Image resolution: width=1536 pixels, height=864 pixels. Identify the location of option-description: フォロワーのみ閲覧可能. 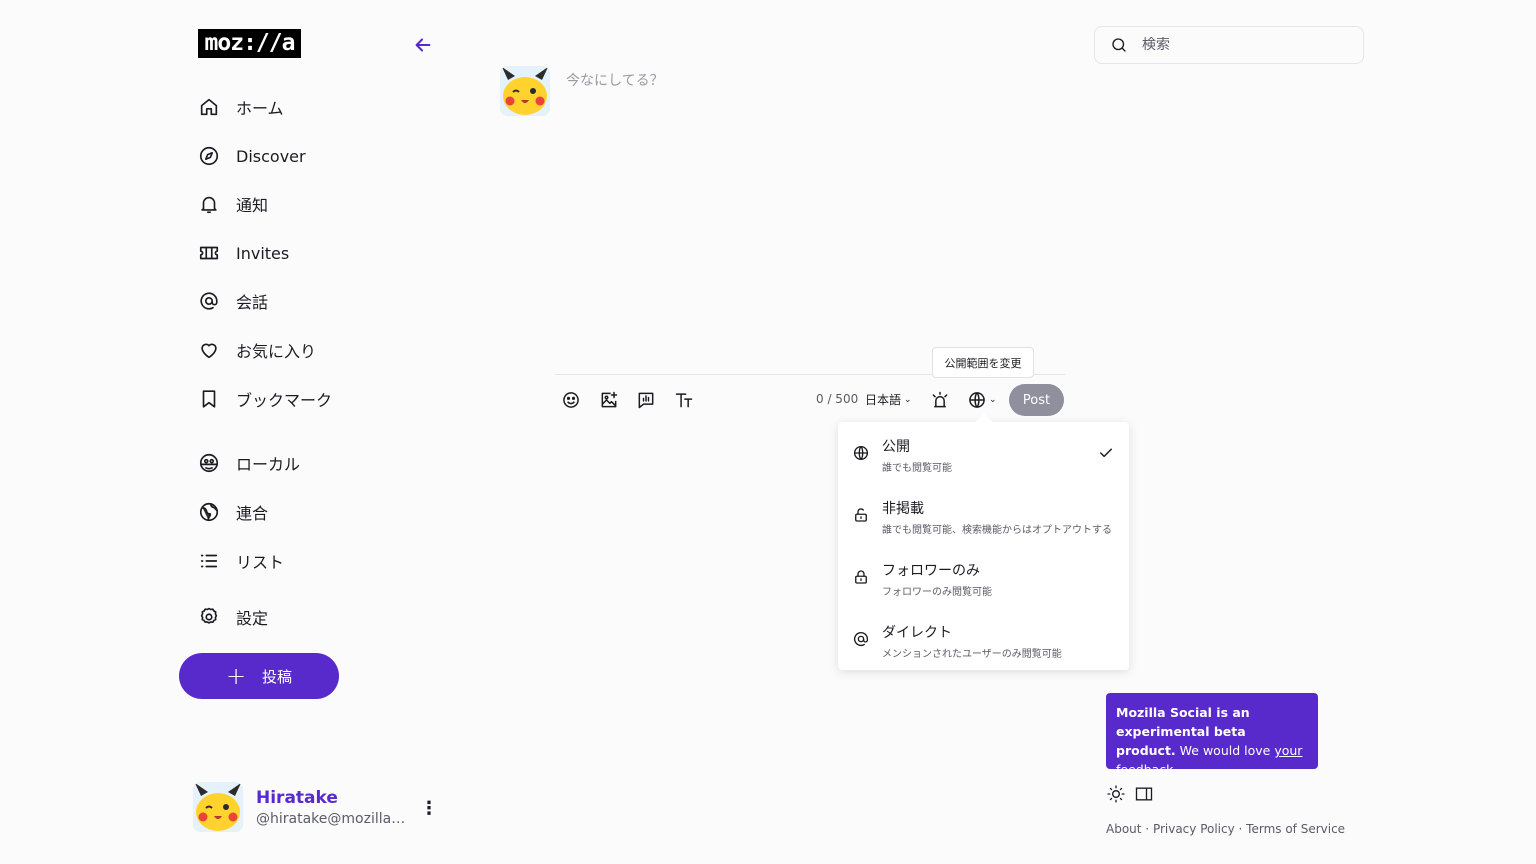
(937, 592).